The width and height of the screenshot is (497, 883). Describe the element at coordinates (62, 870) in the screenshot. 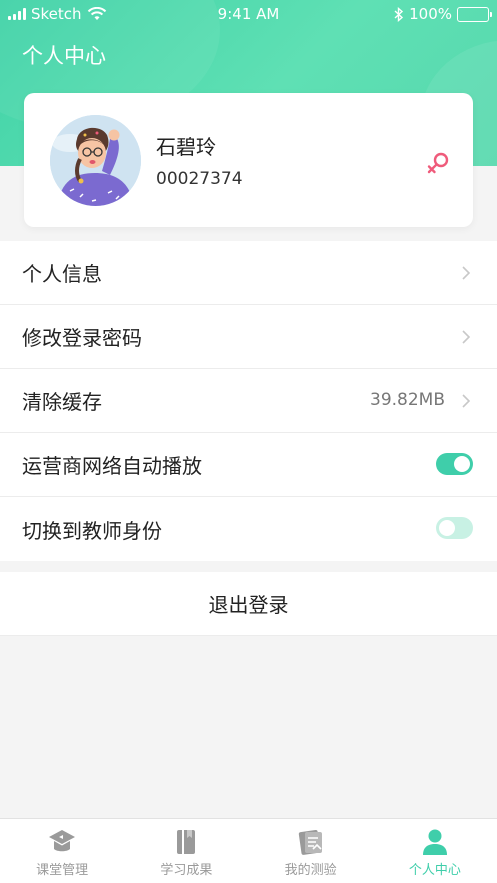

I see `tab-label: 课堂管理` at that location.